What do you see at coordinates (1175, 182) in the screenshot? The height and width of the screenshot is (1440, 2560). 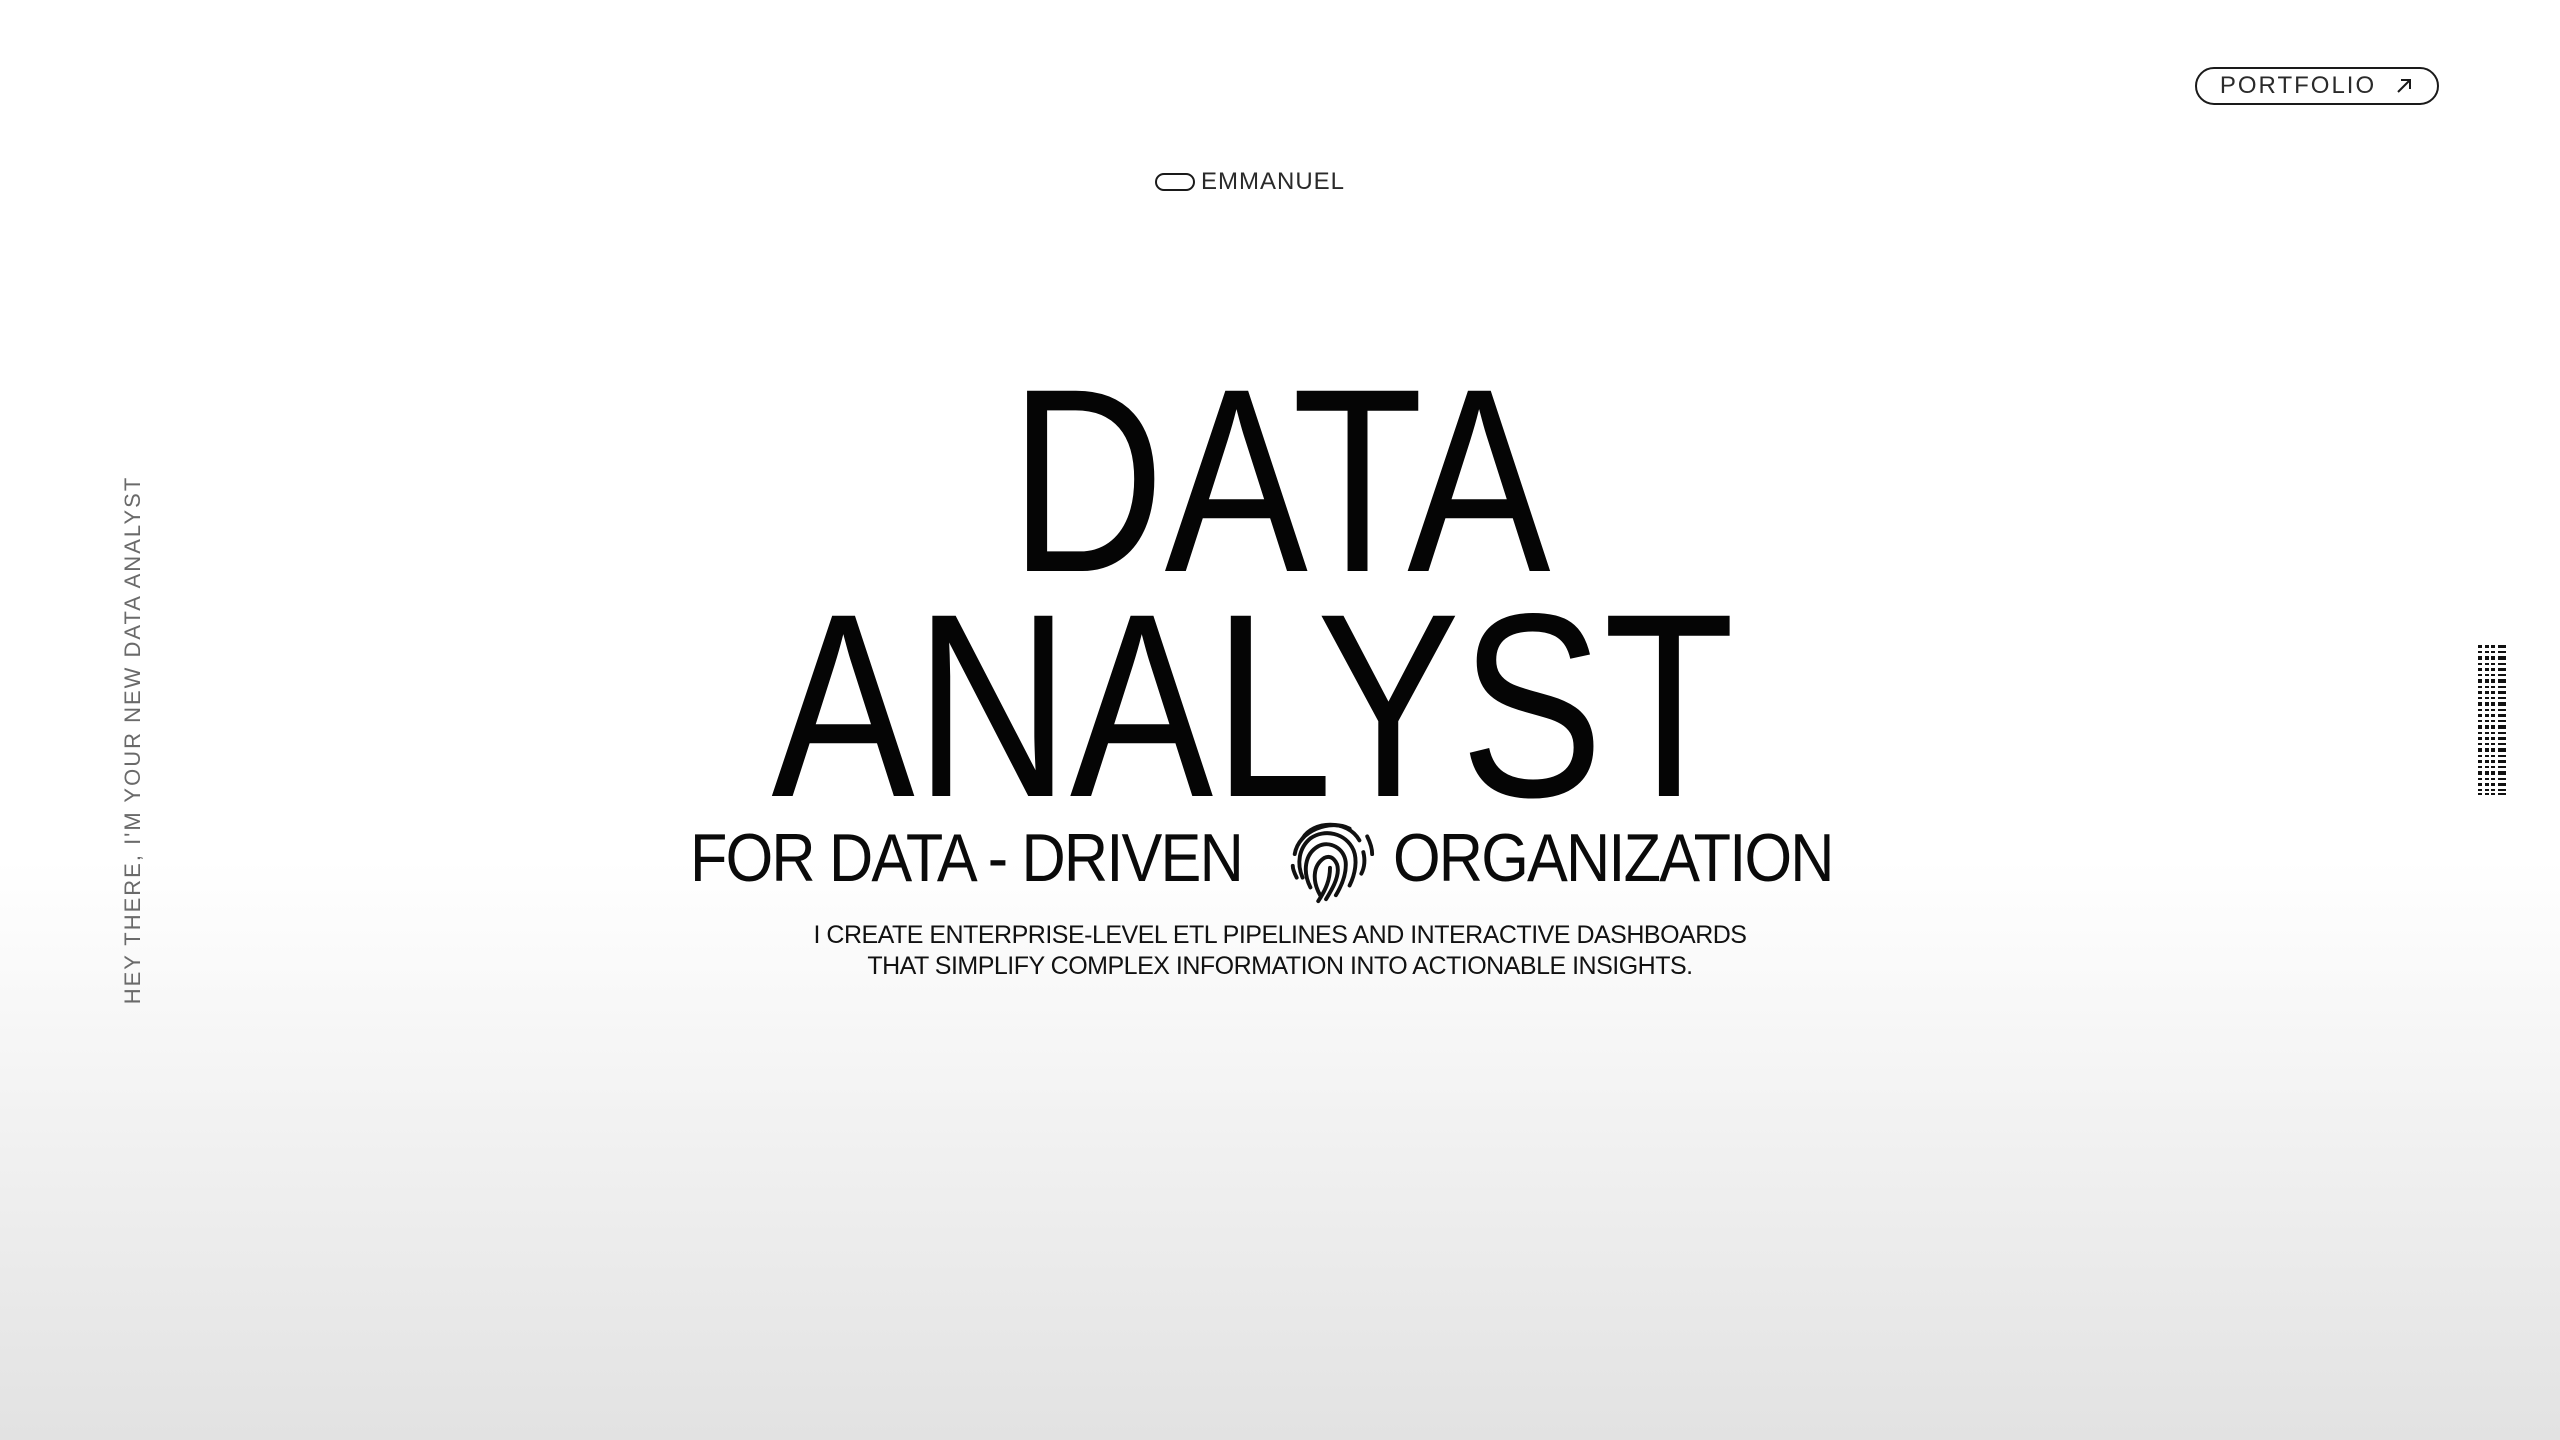 I see `pill-outline-icon` at bounding box center [1175, 182].